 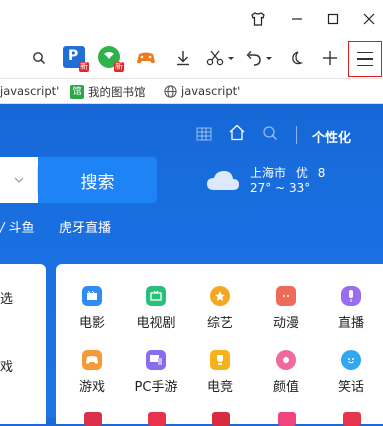 What do you see at coordinates (350, 387) in the screenshot?
I see `category-label: 笑话` at bounding box center [350, 387].